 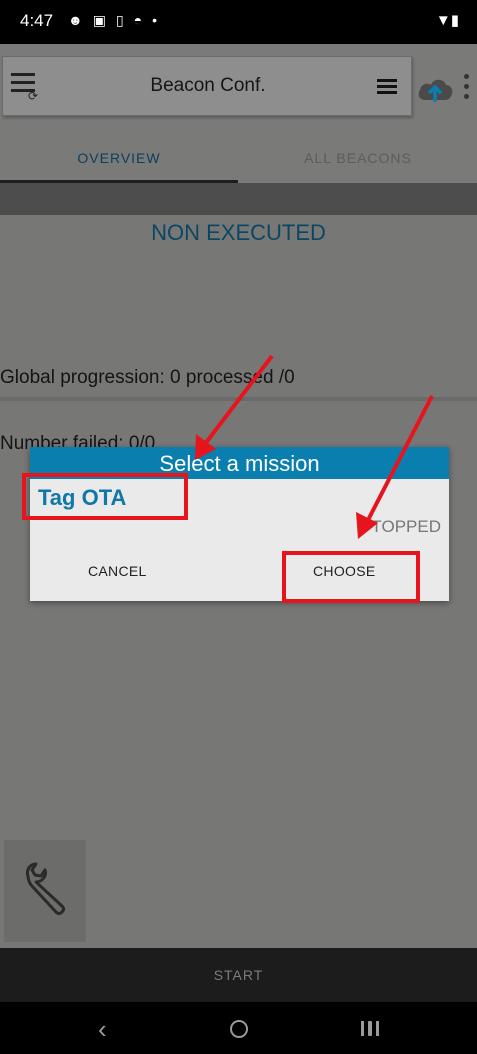 What do you see at coordinates (358, 156) in the screenshot?
I see `tab-all-beacons: ALL BEACONS` at bounding box center [358, 156].